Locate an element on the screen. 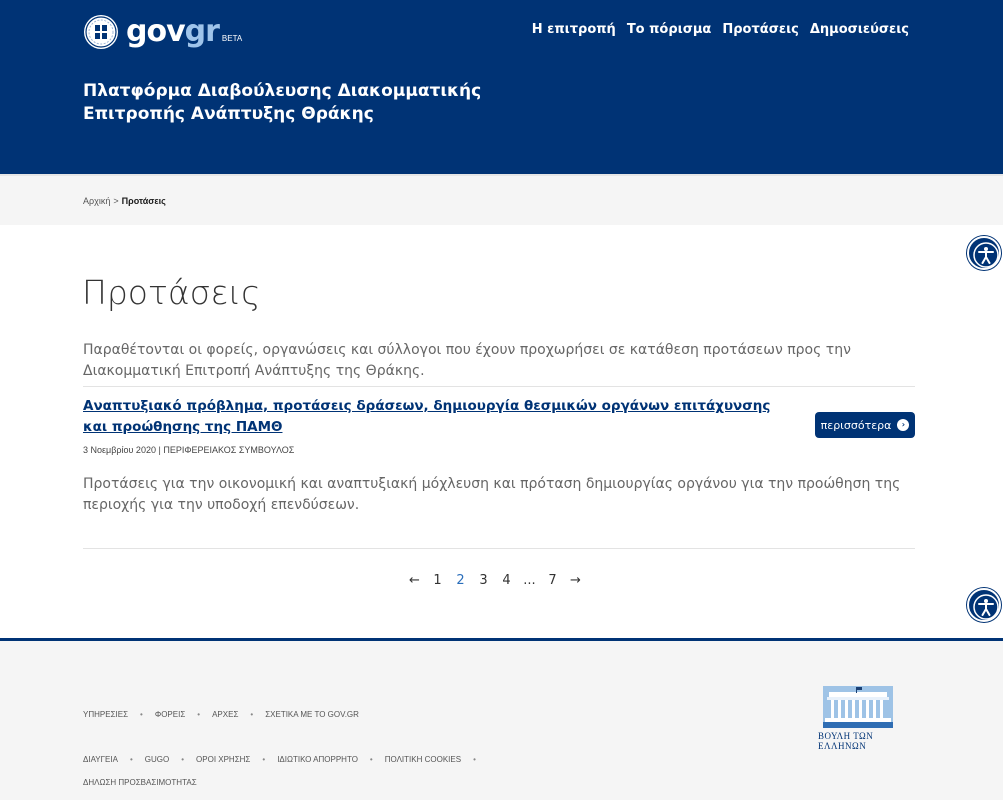 This screenshot has width=1003, height=800. breadcrumb-home: Αρχική is located at coordinates (96, 201).